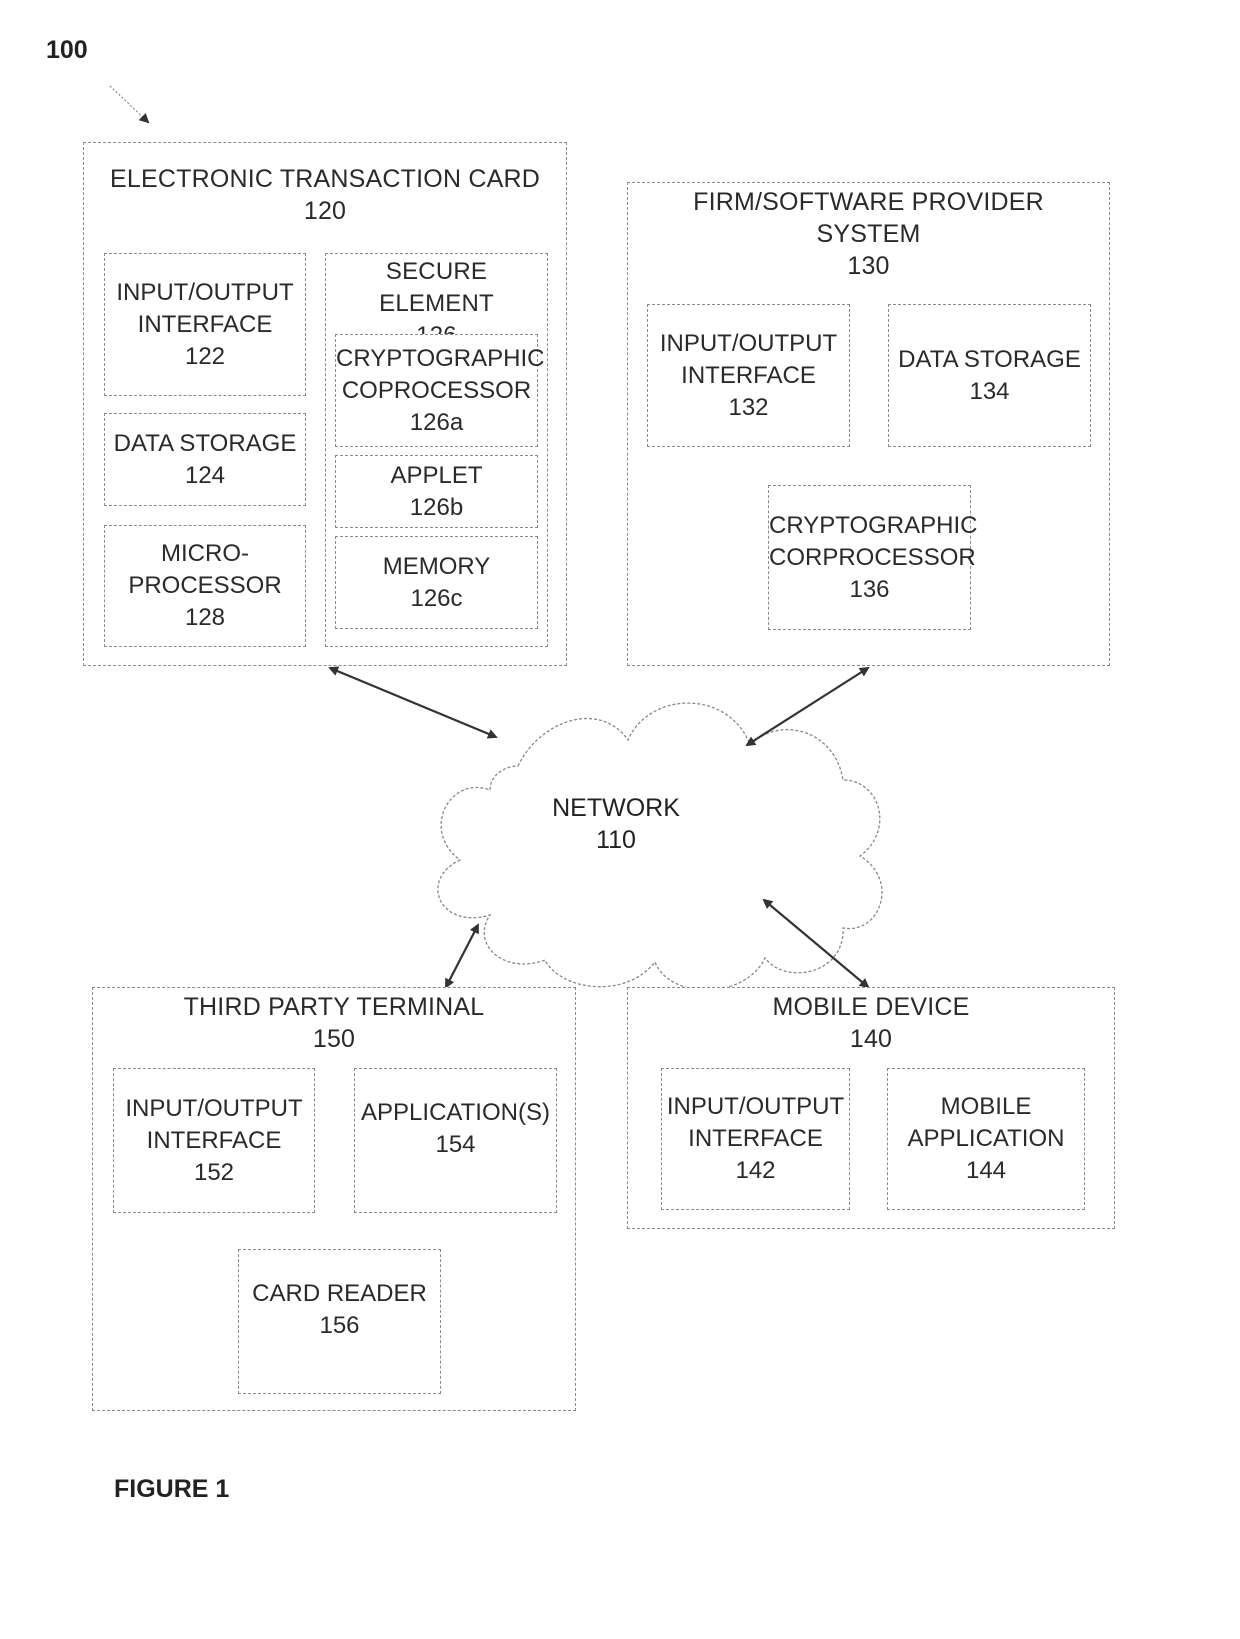 This screenshot has height=1639, width=1240. What do you see at coordinates (334, 1023) in the screenshot?
I see `terminal-title: THIRD PARTY TERMINAL 150` at bounding box center [334, 1023].